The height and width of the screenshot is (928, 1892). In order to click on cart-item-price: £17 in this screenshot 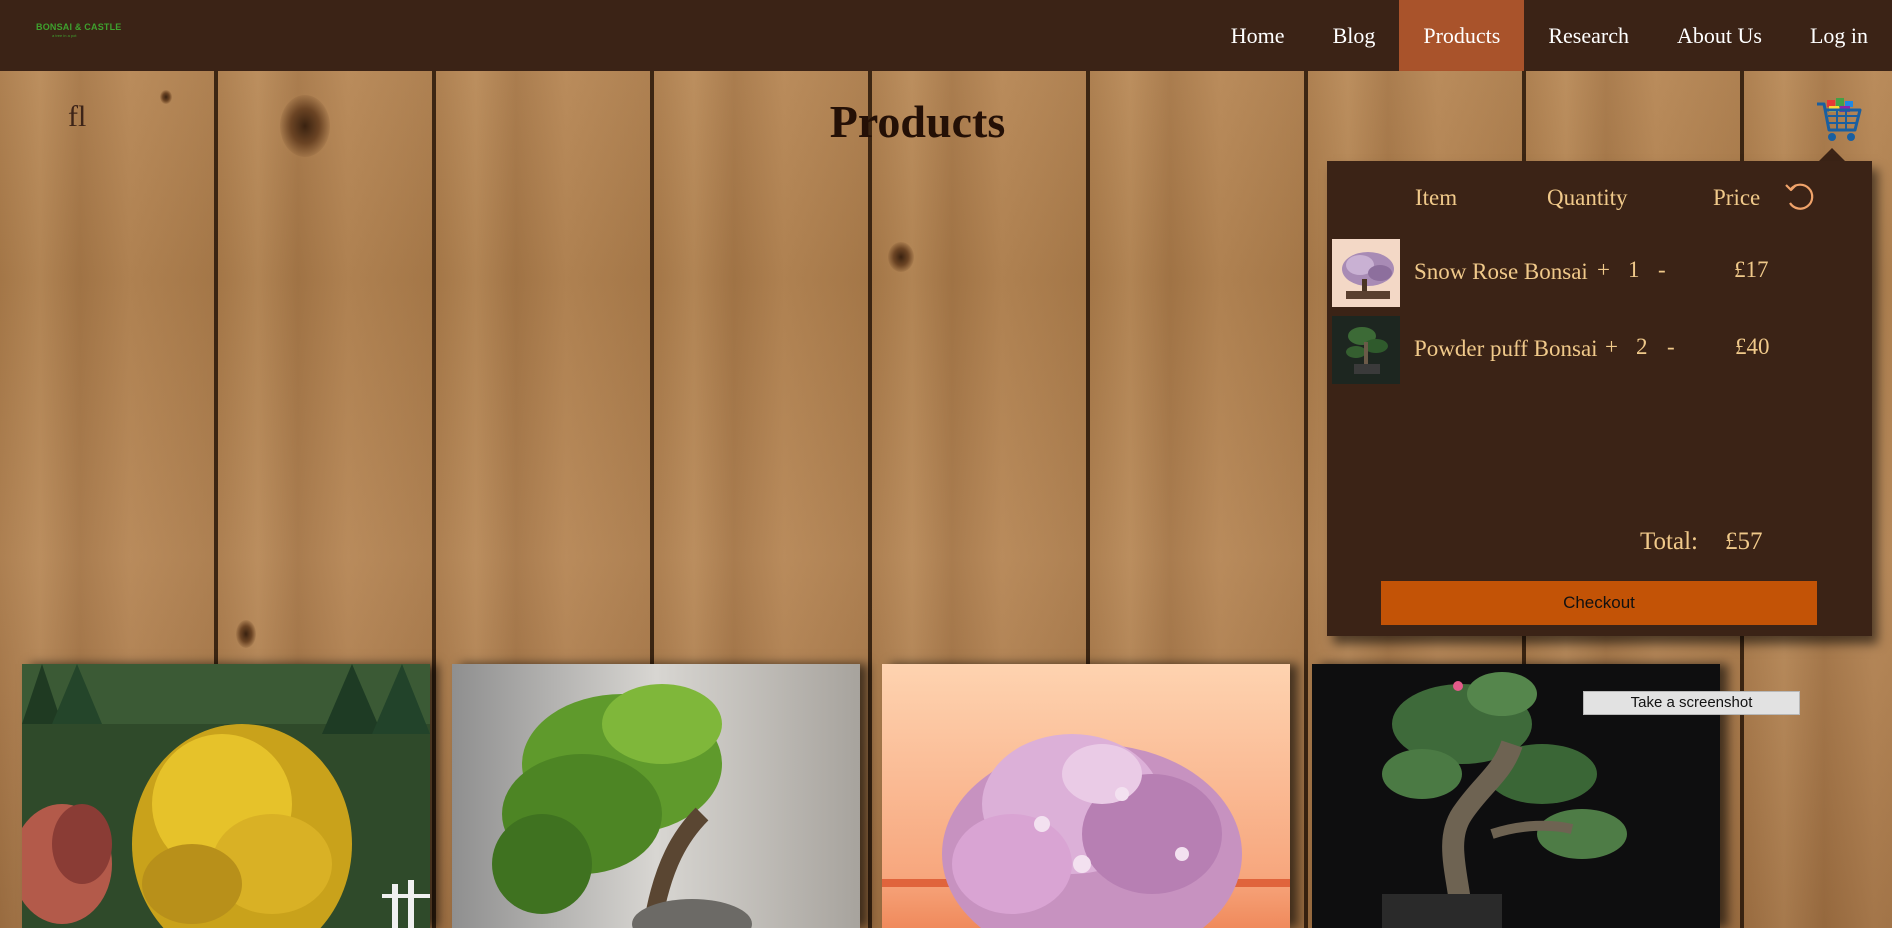, I will do `click(1751, 269)`.